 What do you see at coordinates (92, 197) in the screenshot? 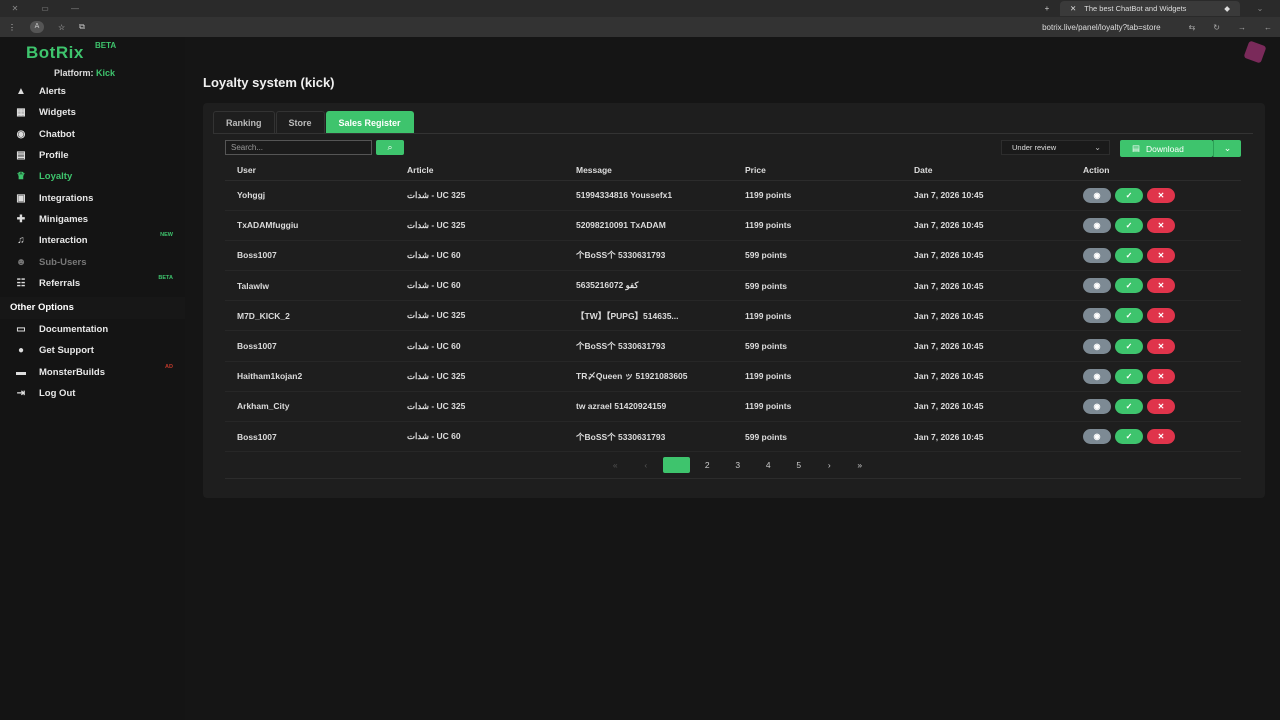
I see `sidebar-item-integrations: ▣ Integrations` at bounding box center [92, 197].